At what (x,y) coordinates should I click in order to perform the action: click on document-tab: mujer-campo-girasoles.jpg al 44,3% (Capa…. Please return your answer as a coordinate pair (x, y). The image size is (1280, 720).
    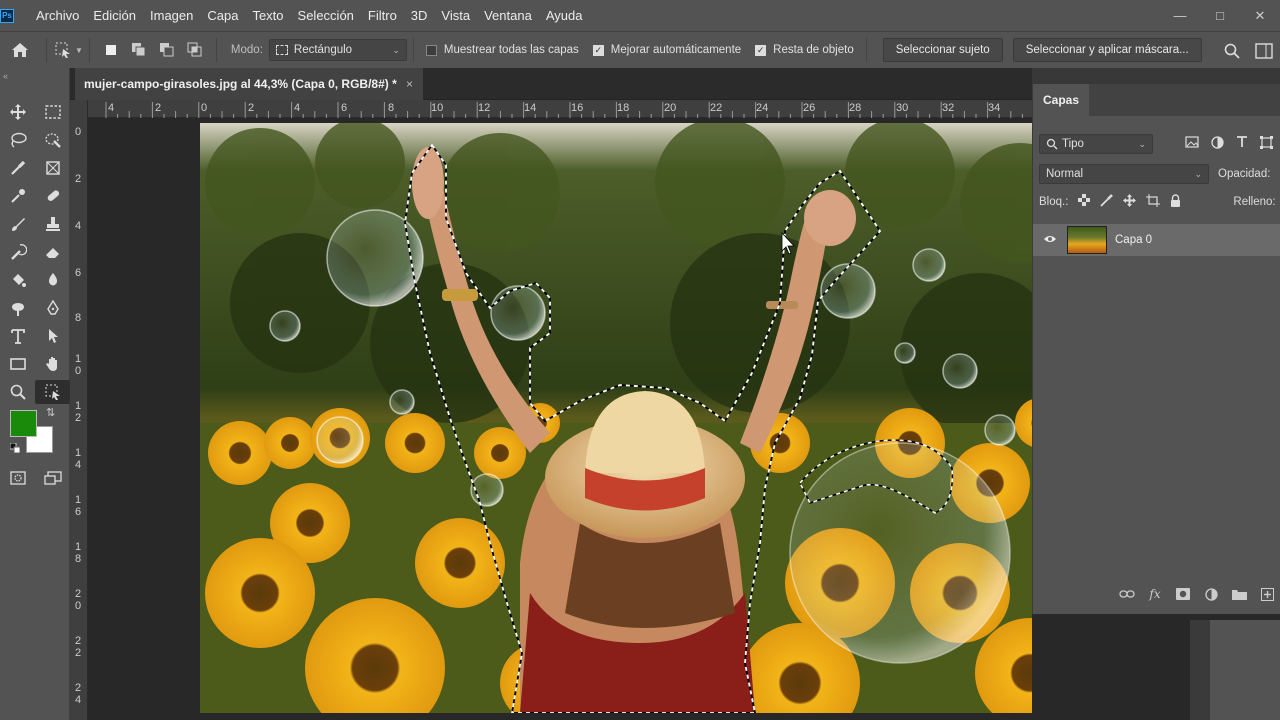
    Looking at the image, I should click on (249, 84).